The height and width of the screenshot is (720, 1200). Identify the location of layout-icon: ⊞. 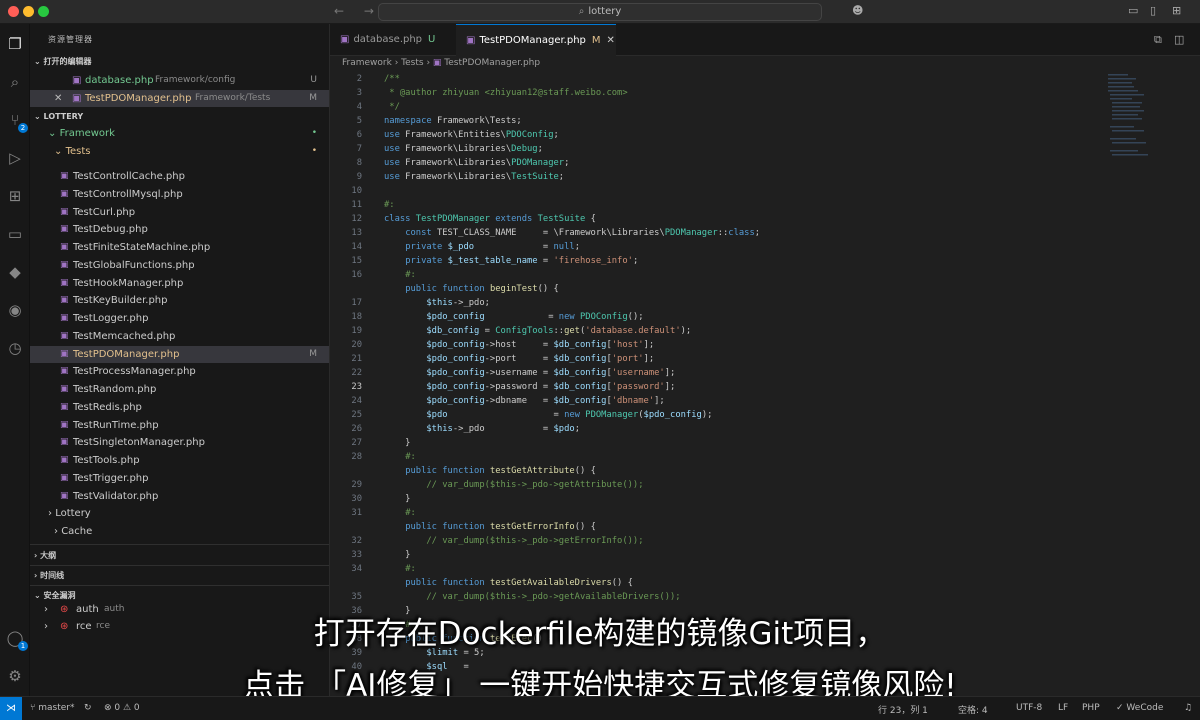
(1176, 10).